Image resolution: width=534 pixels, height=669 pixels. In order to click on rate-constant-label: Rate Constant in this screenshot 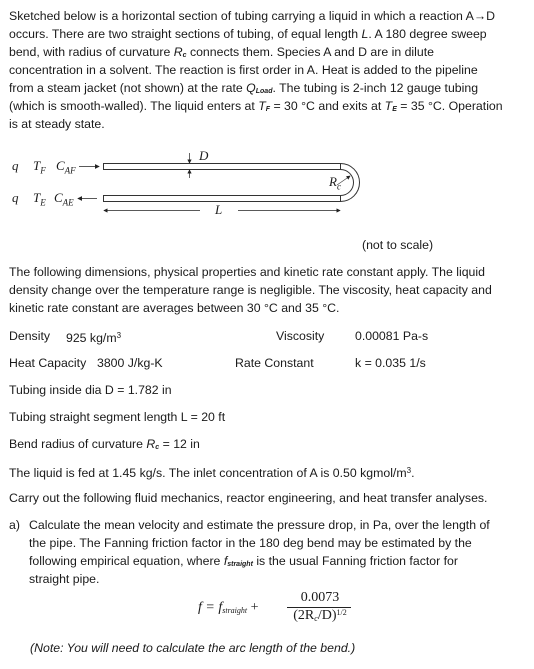, I will do `click(274, 363)`.